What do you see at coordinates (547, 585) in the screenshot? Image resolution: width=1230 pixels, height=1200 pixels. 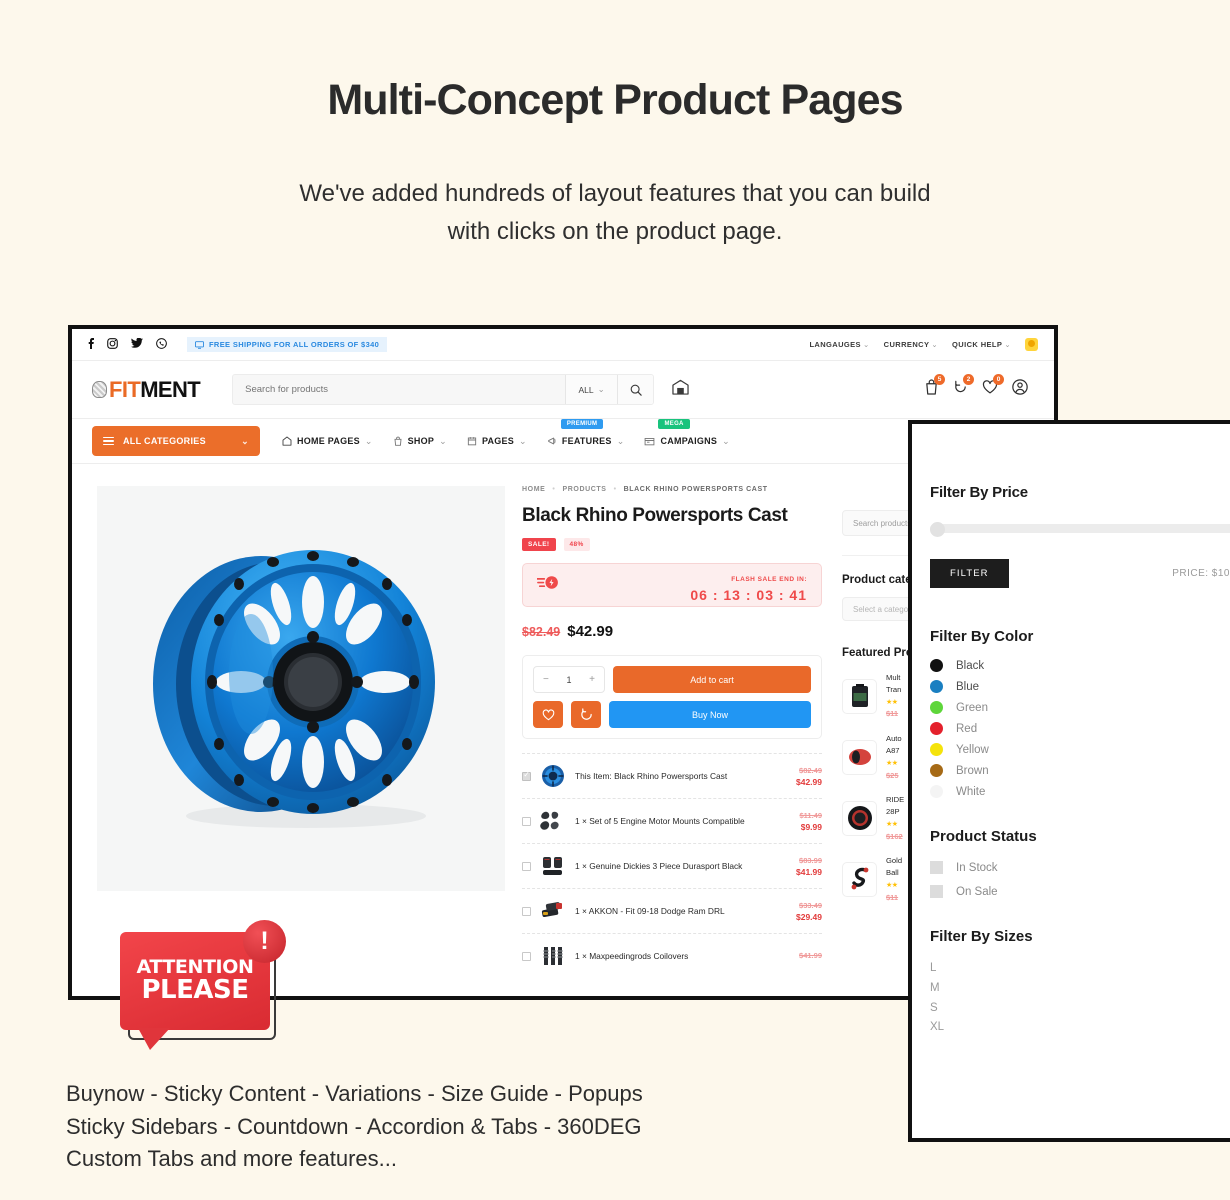 I see `flash-sale-icon` at bounding box center [547, 585].